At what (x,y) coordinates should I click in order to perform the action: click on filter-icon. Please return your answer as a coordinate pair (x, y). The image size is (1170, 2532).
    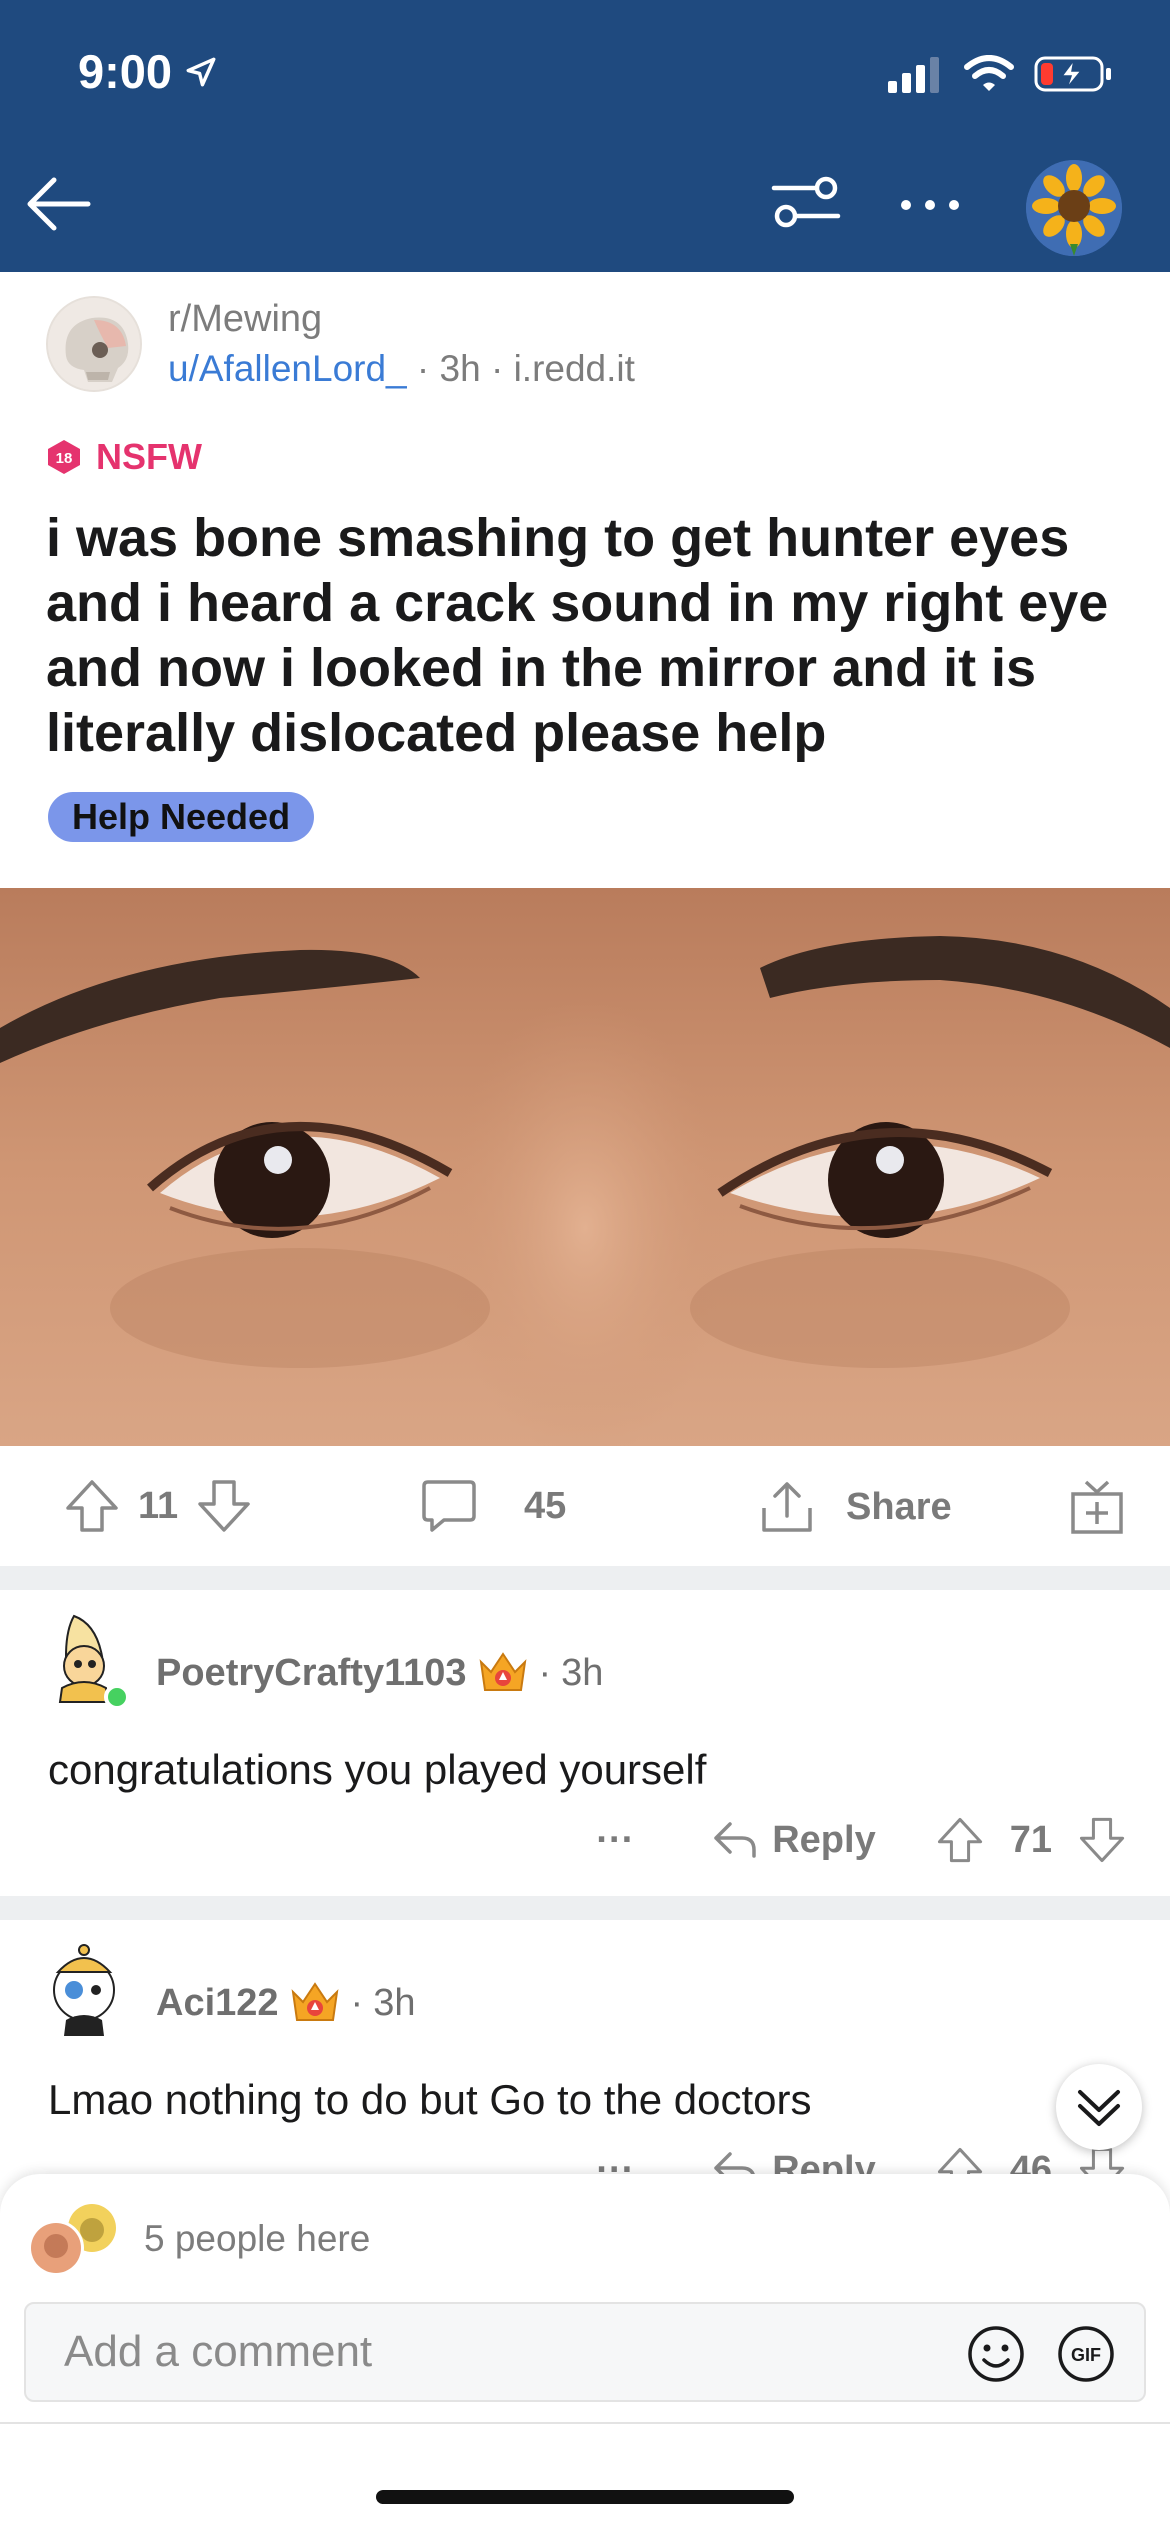
    Looking at the image, I should click on (806, 202).